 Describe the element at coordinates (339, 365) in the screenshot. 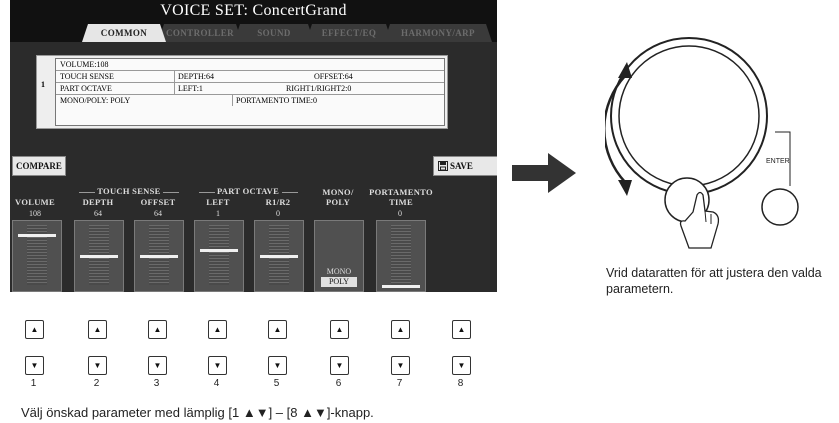

I see `hw-down-button-6: ▼` at that location.